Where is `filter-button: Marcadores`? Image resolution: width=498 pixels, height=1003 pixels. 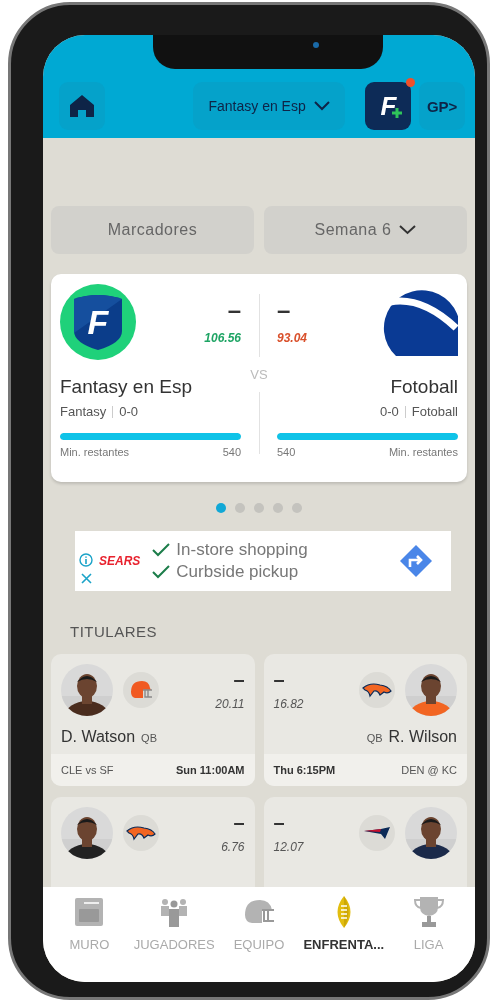 filter-button: Marcadores is located at coordinates (152, 230).